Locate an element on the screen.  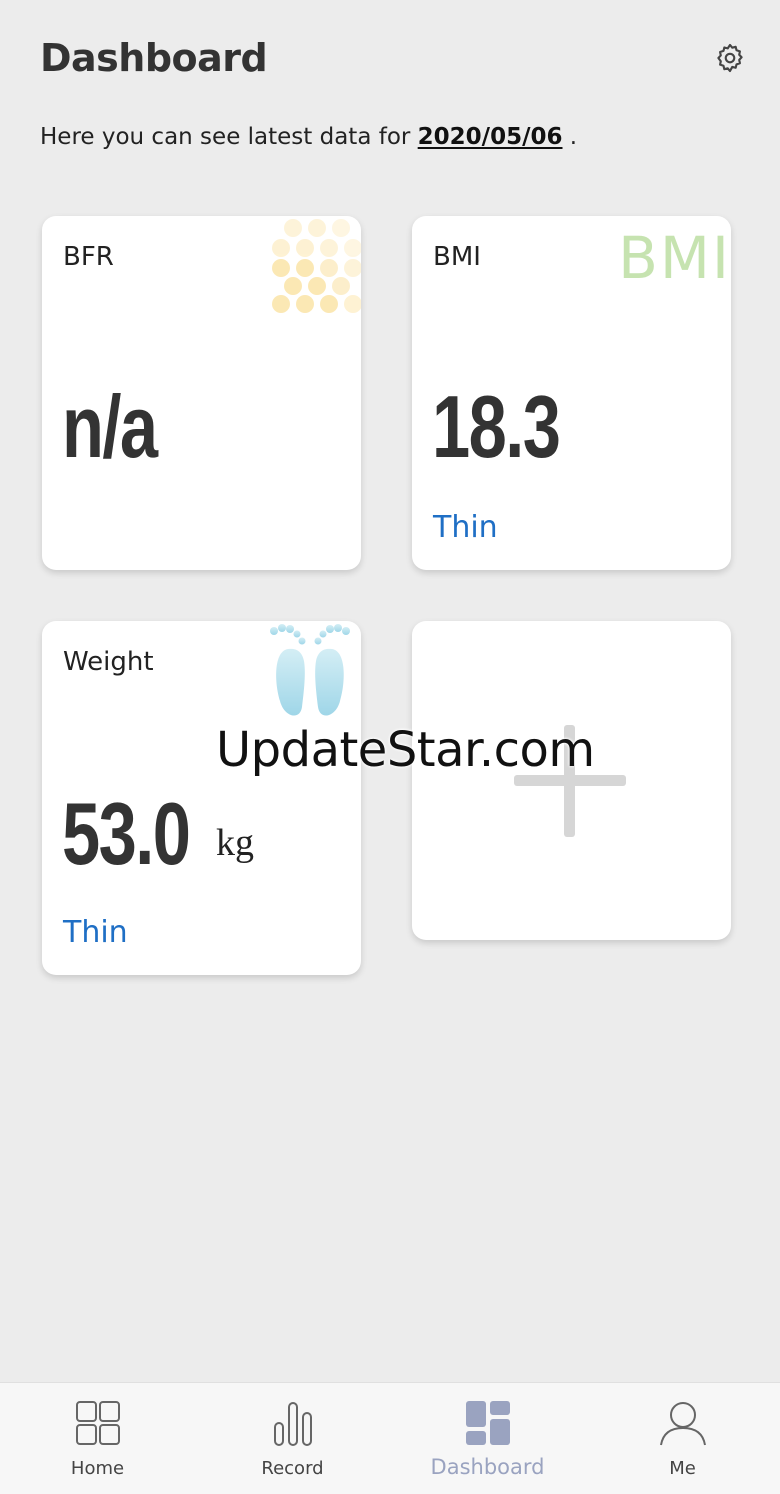
add-card-button is located at coordinates (571, 780).